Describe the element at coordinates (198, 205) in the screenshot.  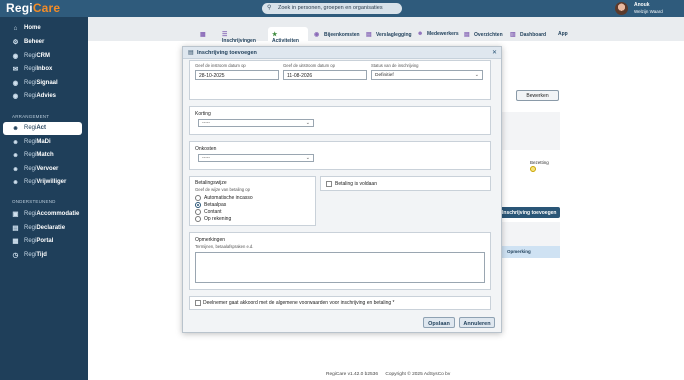
I see `radio-button-selected` at that location.